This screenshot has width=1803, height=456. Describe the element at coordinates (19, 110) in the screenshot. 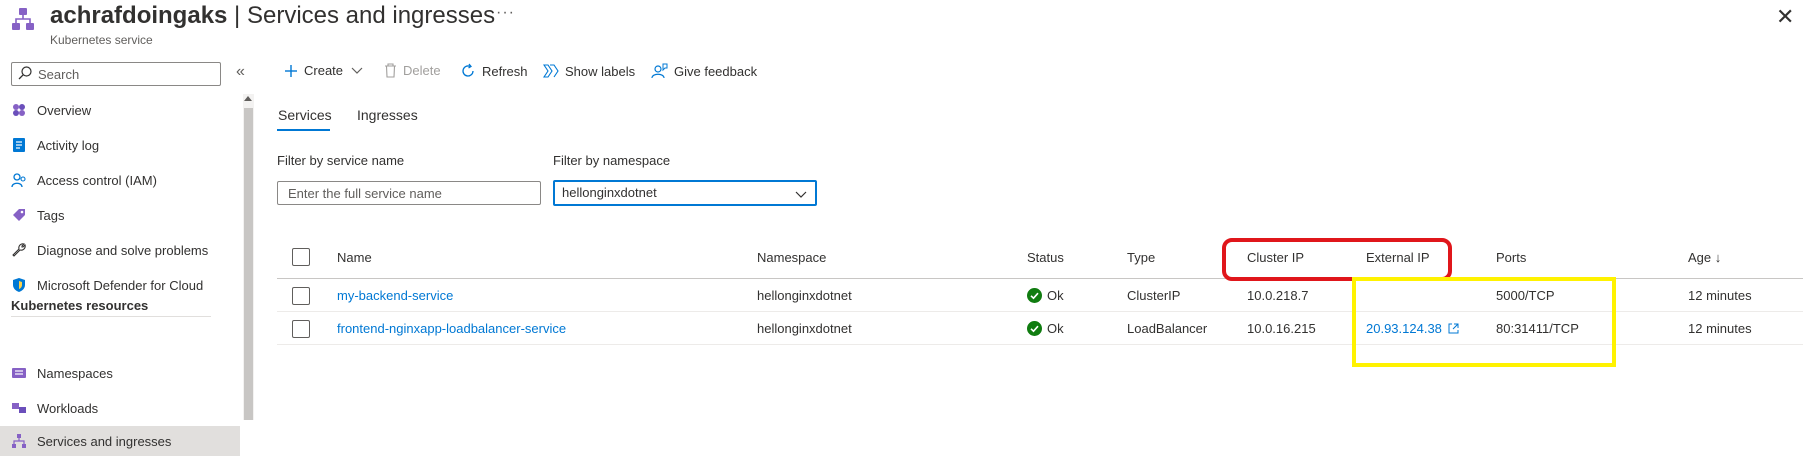

I see `overview-icon` at that location.